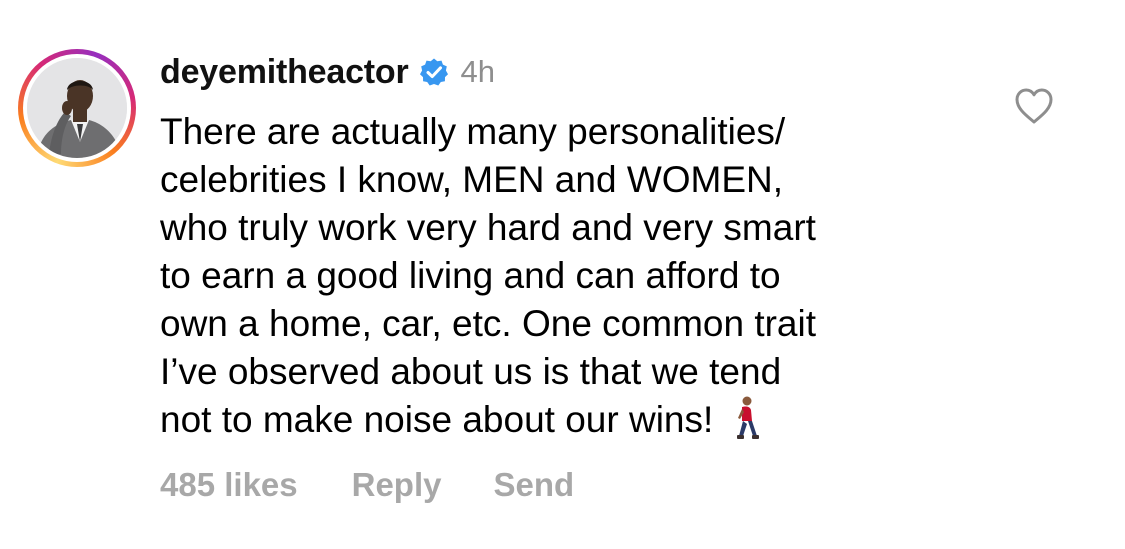 This screenshot has height=549, width=1125. I want to click on likes-count: 485 likes, so click(229, 485).